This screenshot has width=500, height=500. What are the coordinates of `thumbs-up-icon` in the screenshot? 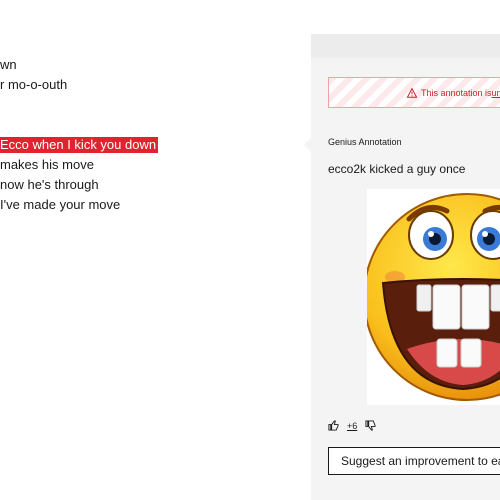 It's located at (333, 425).